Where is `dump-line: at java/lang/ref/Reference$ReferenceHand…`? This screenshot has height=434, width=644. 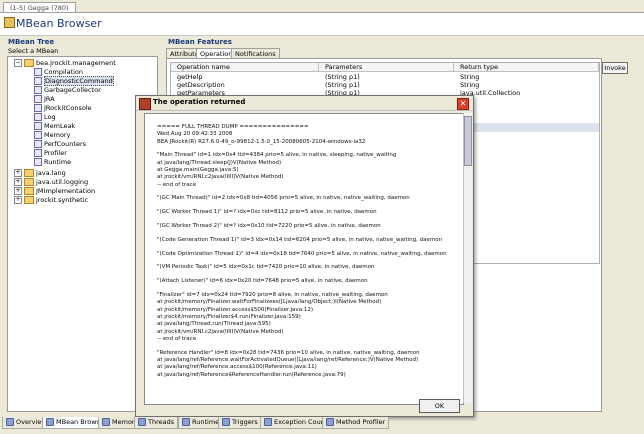
dump-line: at java/lang/ref/Reference$ReferenceHand… is located at coordinates (251, 374).